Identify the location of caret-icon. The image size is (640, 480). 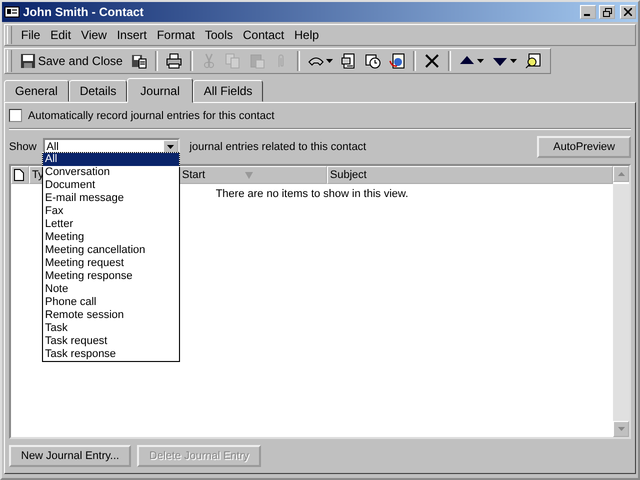
(170, 147).